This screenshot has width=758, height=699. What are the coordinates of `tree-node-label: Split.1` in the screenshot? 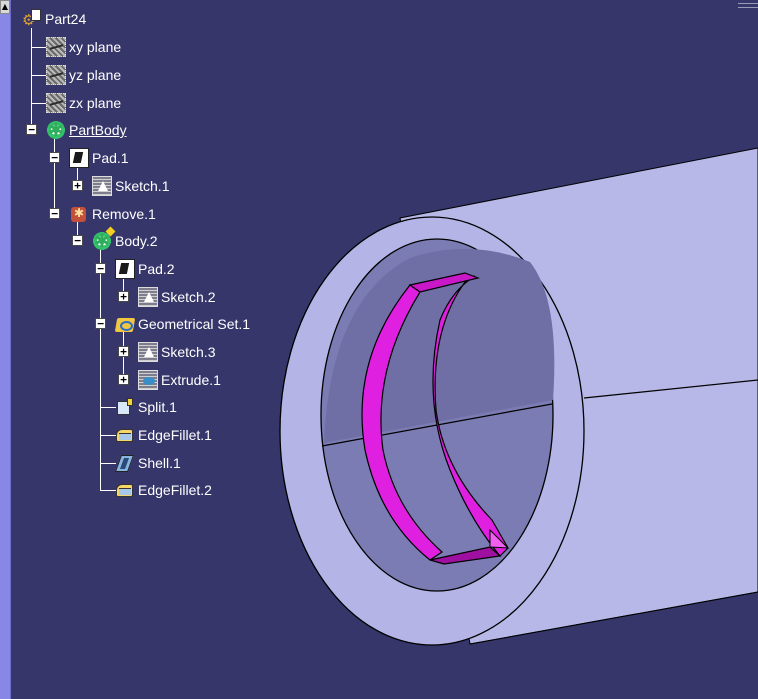 It's located at (157, 407).